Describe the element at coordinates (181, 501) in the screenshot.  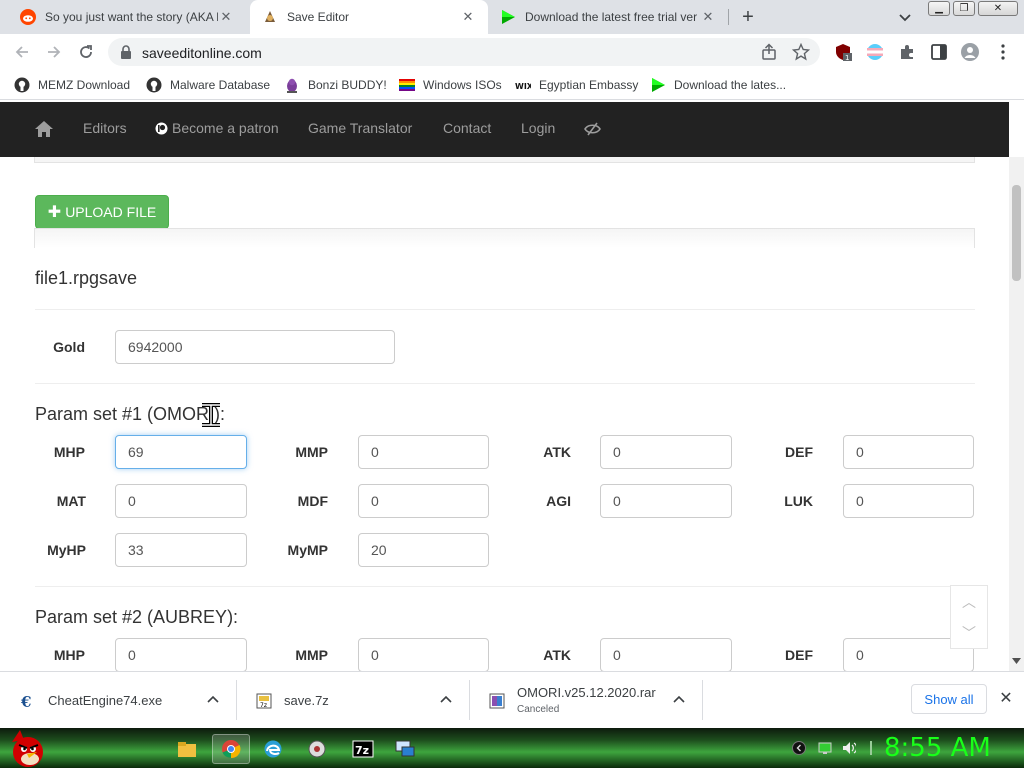
I see `mat-input: 0` at that location.